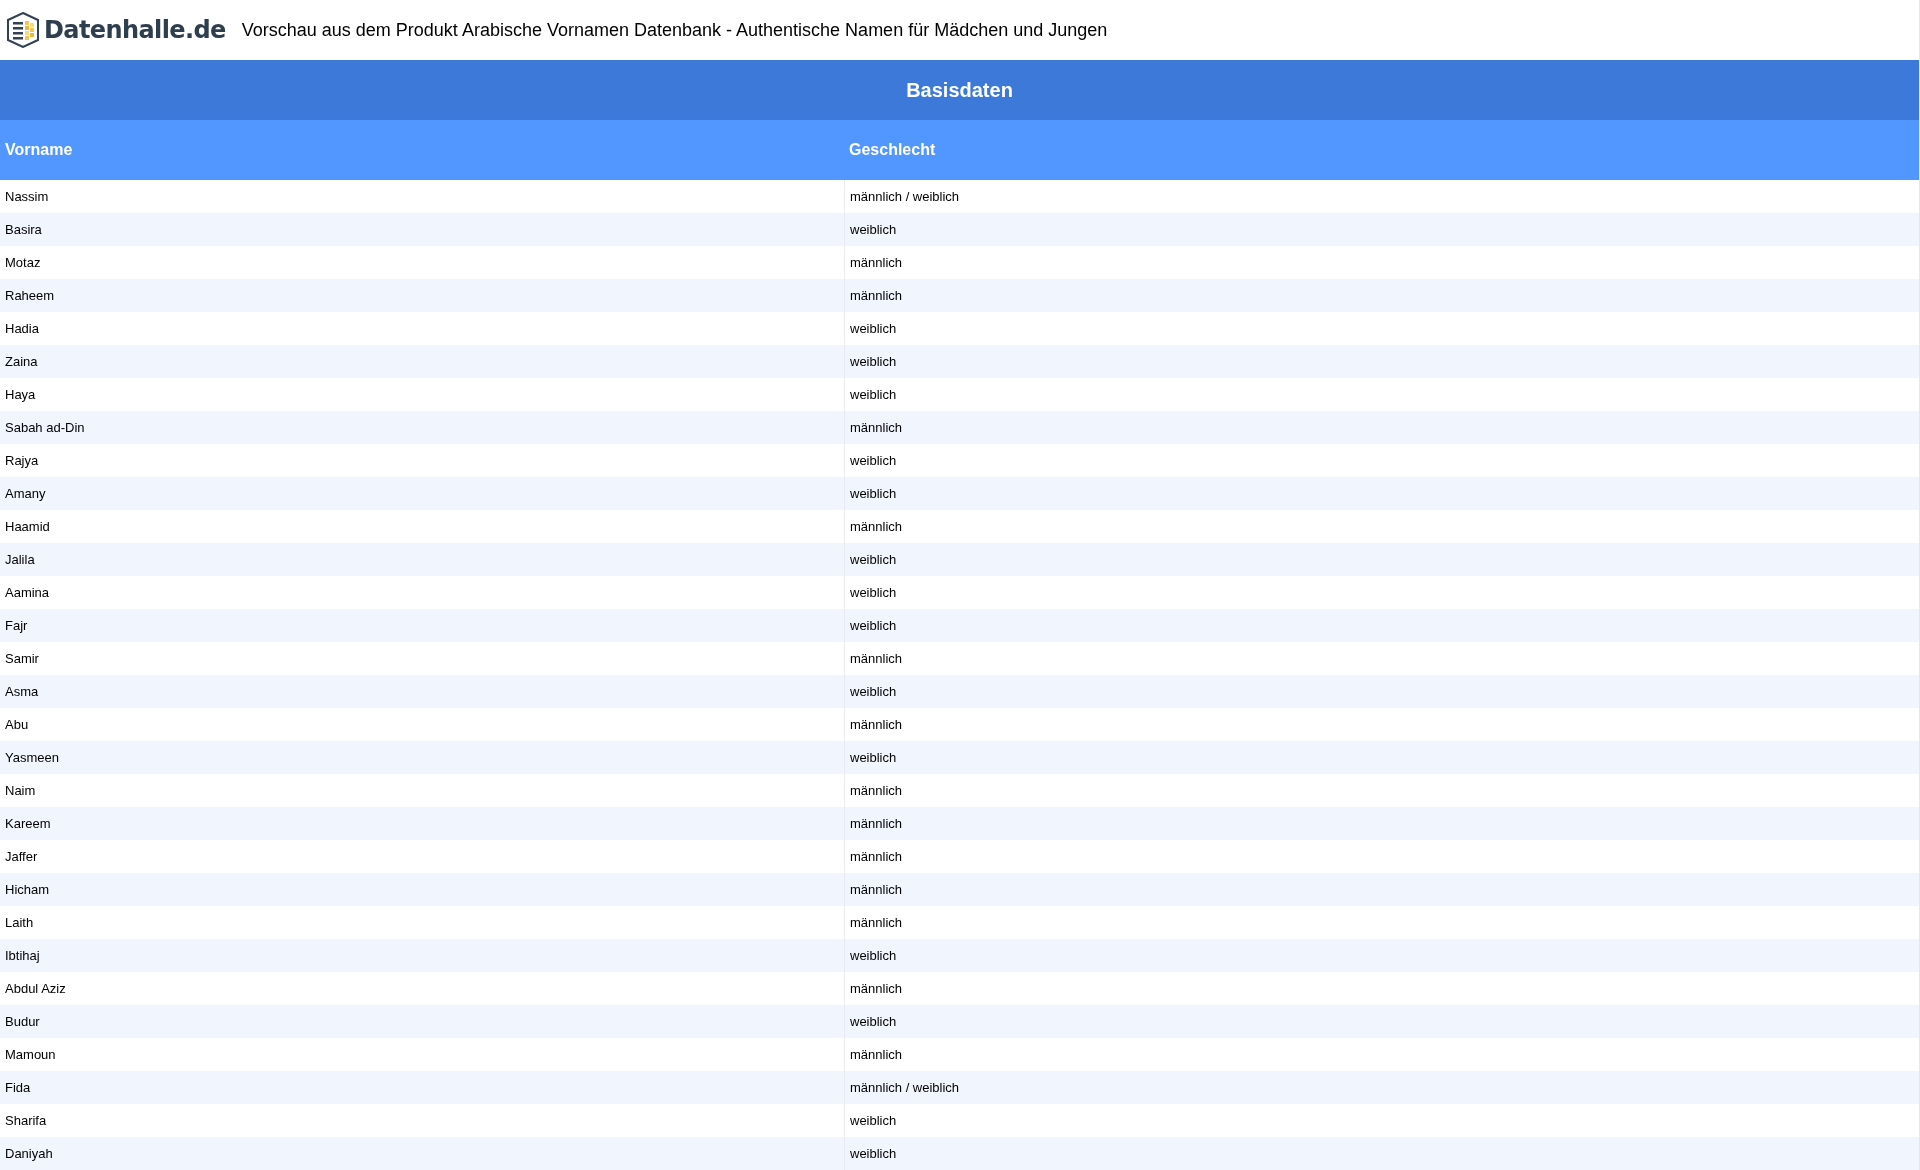 Image resolution: width=1920 pixels, height=1170 pixels. What do you see at coordinates (19, 922) in the screenshot?
I see `table-cell-text: Laith` at bounding box center [19, 922].